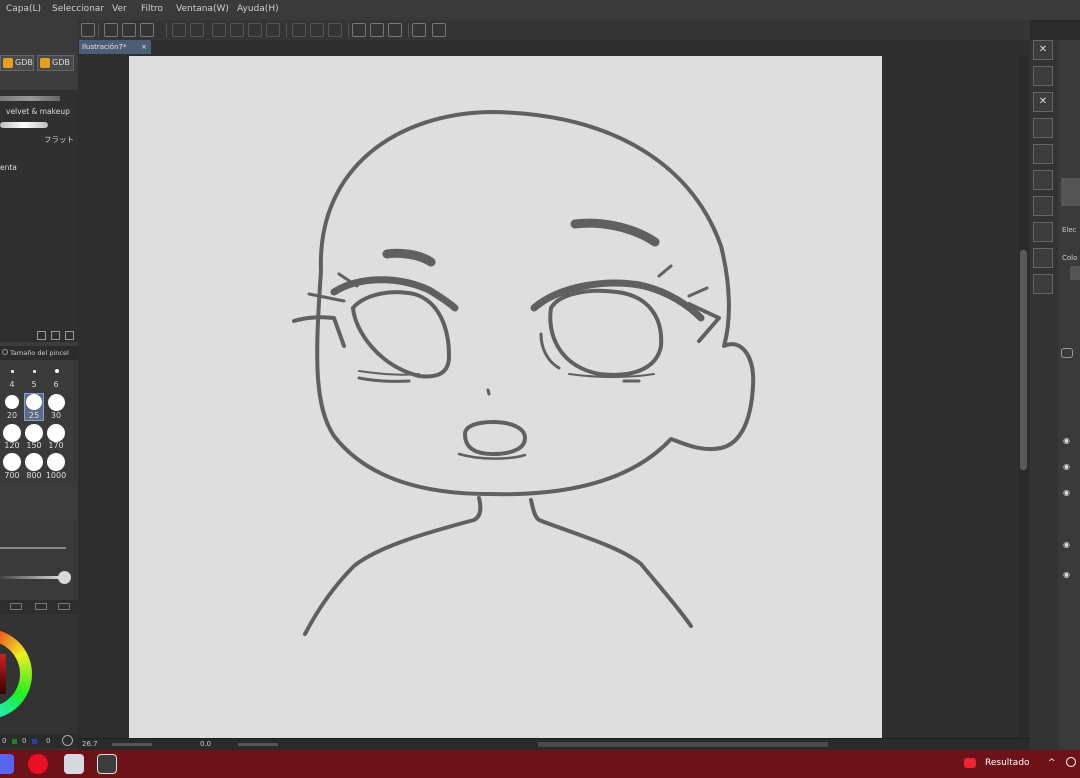  What do you see at coordinates (8, 167) in the screenshot?
I see `brush-name-partial: enta` at bounding box center [8, 167].